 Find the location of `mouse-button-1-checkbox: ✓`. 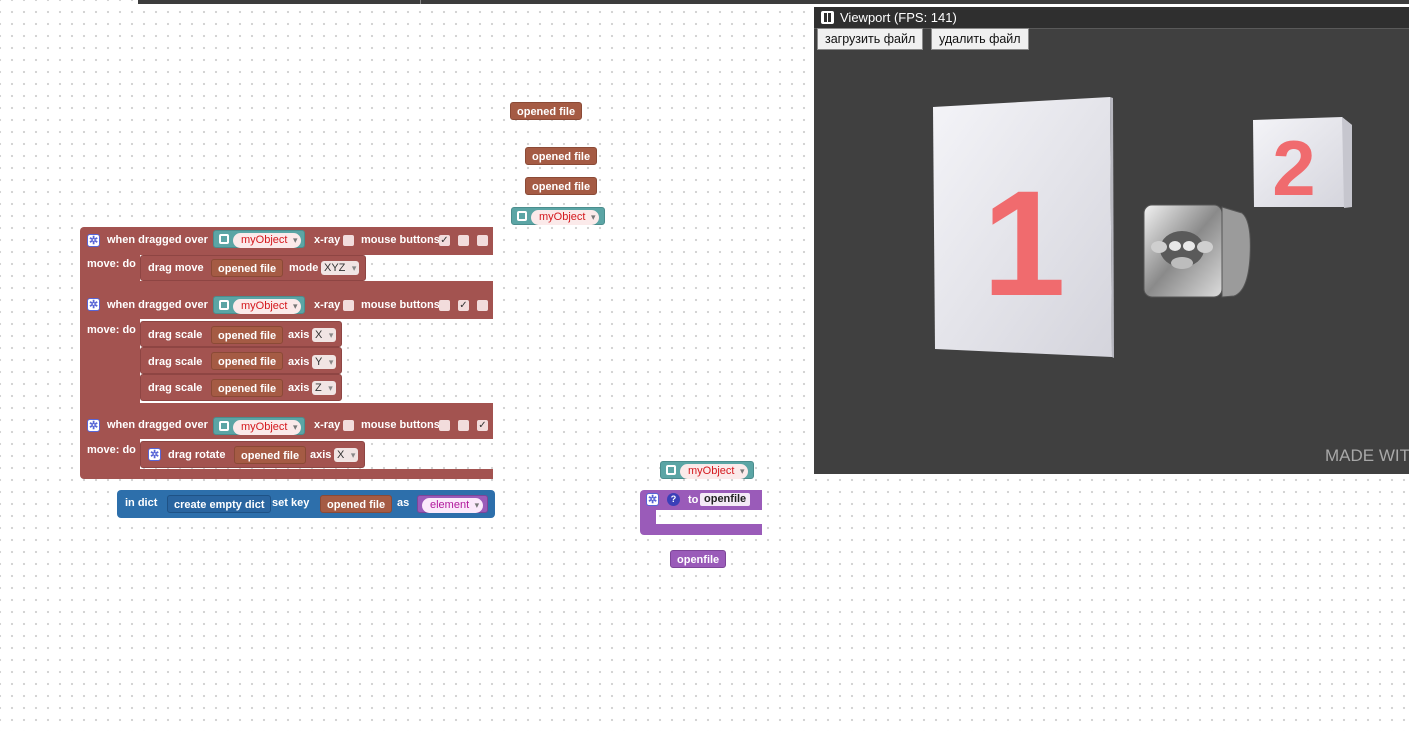

mouse-button-1-checkbox: ✓ is located at coordinates (444, 240).